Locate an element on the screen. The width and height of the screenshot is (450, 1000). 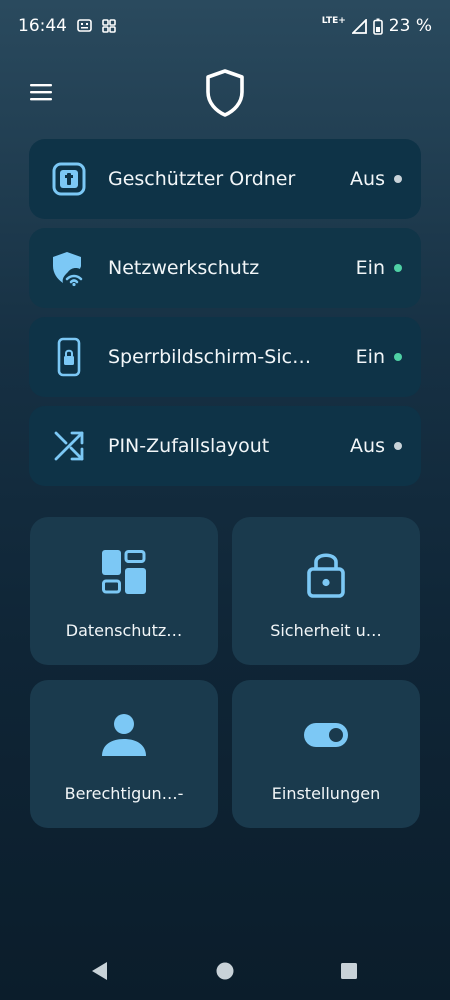
phone-lock-icon is located at coordinates (69, 357).